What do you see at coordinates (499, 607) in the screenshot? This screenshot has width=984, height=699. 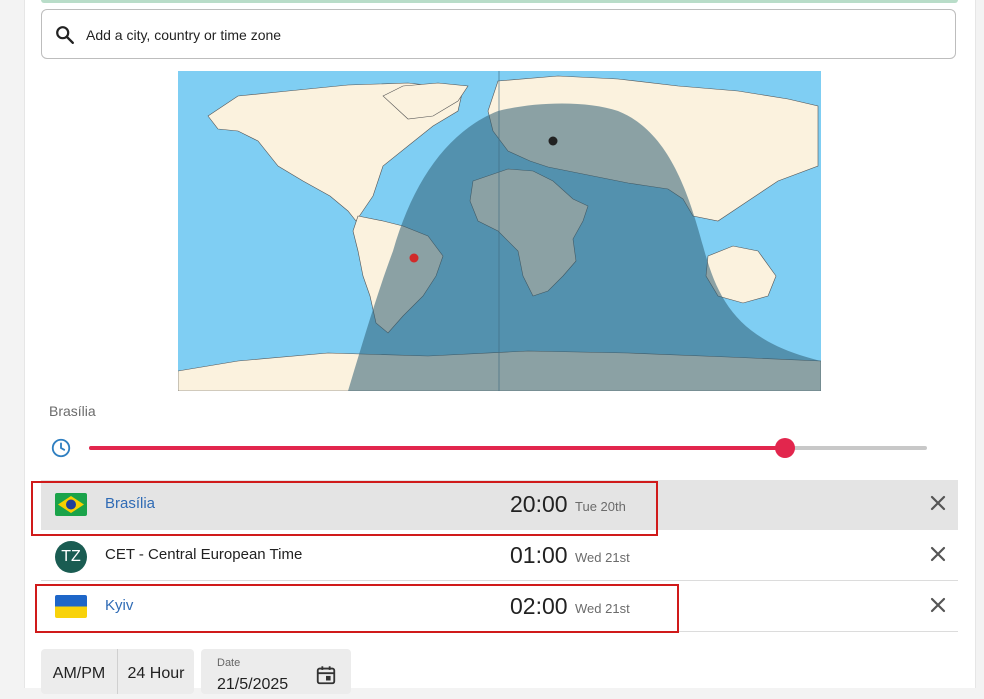 I see `list-item-kyiv: Kyiv 02:00 Wed 21st` at bounding box center [499, 607].